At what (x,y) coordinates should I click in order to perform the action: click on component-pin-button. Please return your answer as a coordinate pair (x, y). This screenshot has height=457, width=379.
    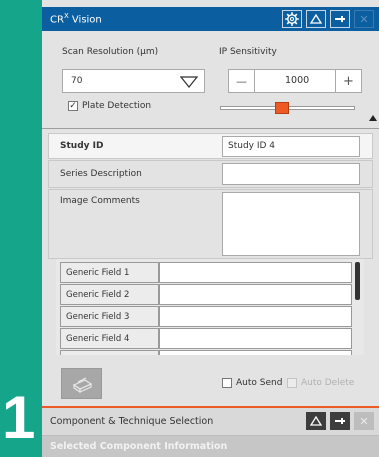
    Looking at the image, I should click on (340, 421).